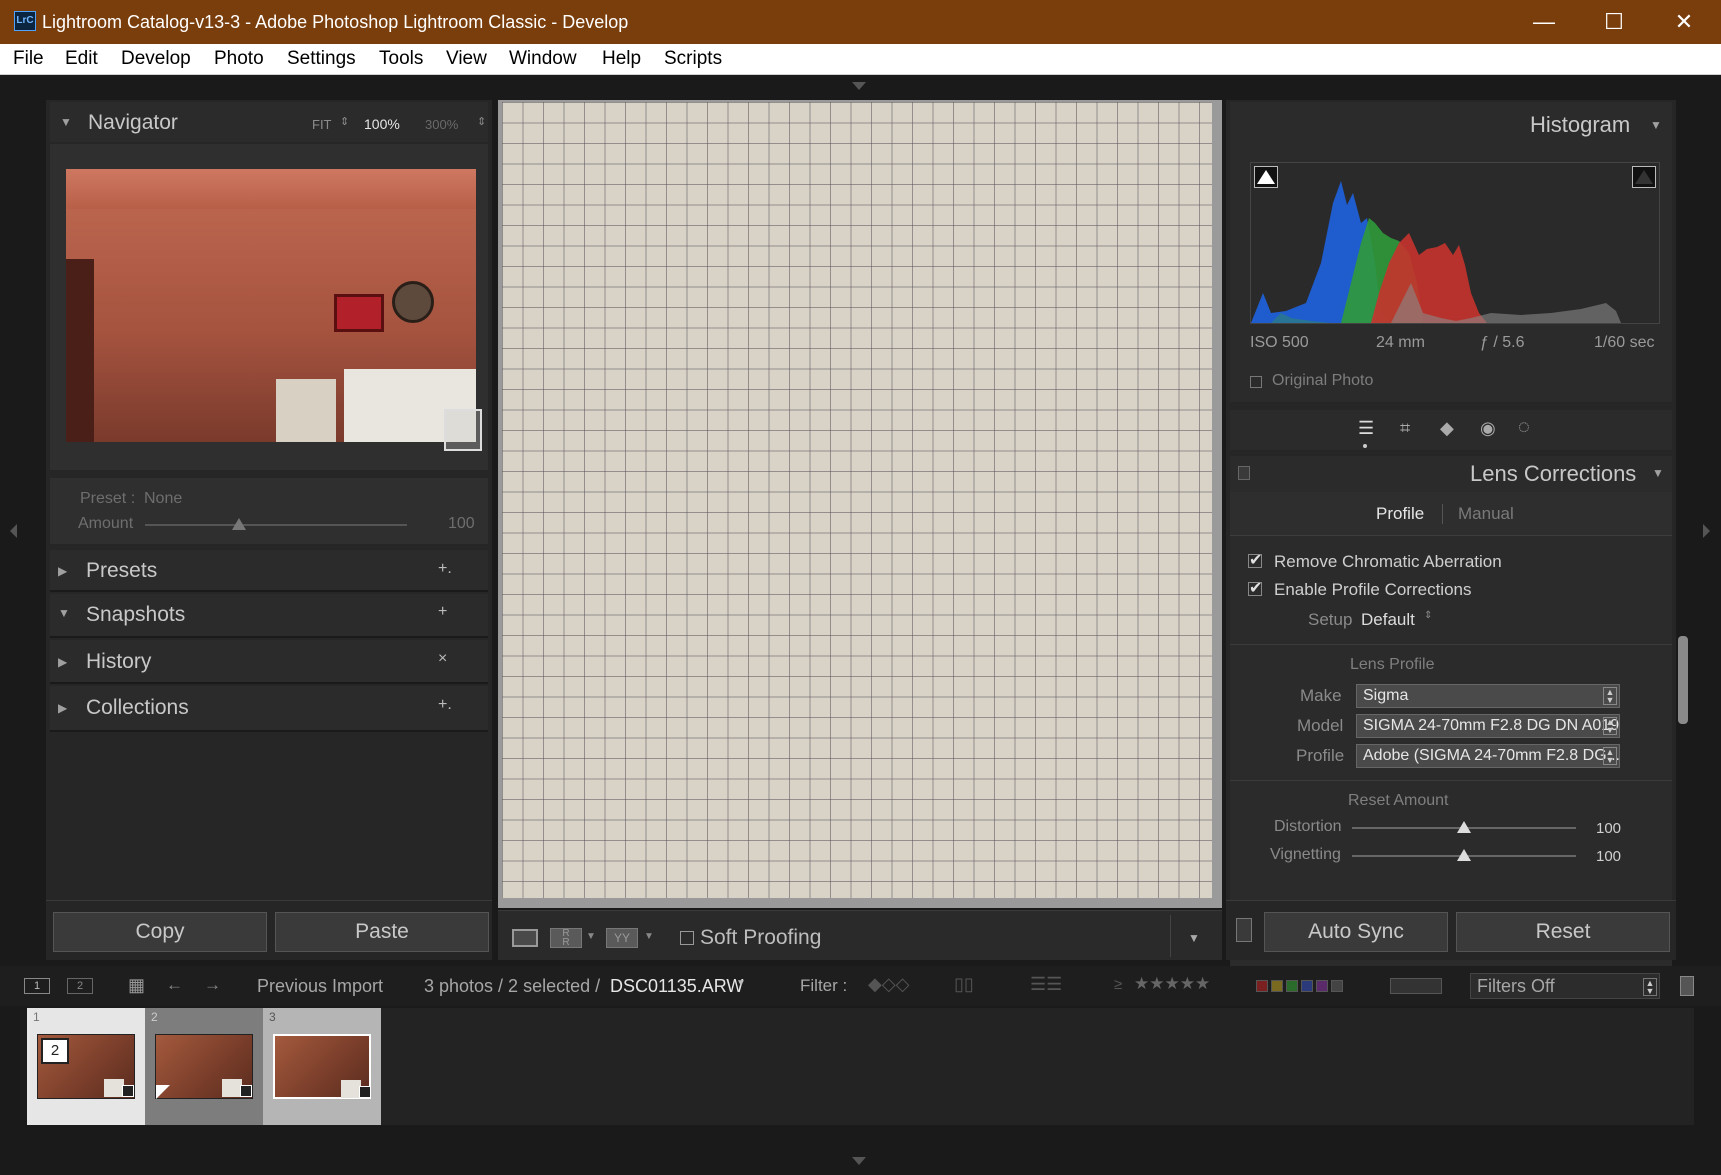  Describe the element at coordinates (445, 705) in the screenshot. I see `add-collection-icon: +.` at that location.